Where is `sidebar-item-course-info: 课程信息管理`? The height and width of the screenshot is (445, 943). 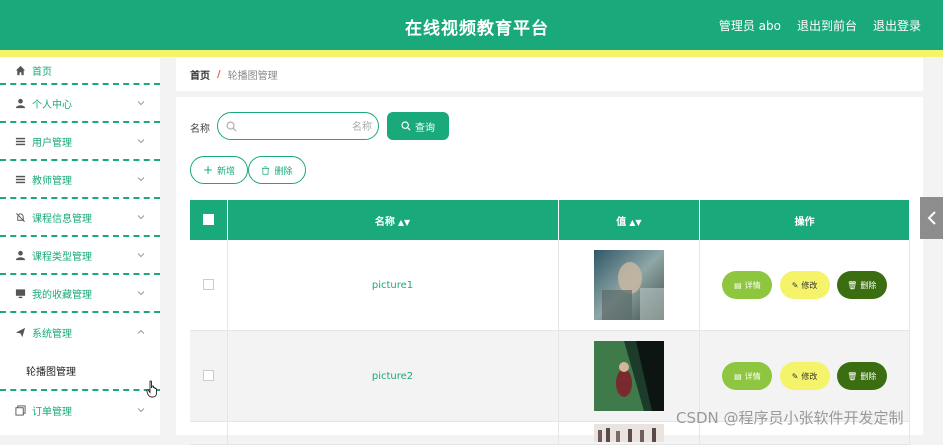
sidebar-item-course-info: 课程信息管理 is located at coordinates (80, 218).